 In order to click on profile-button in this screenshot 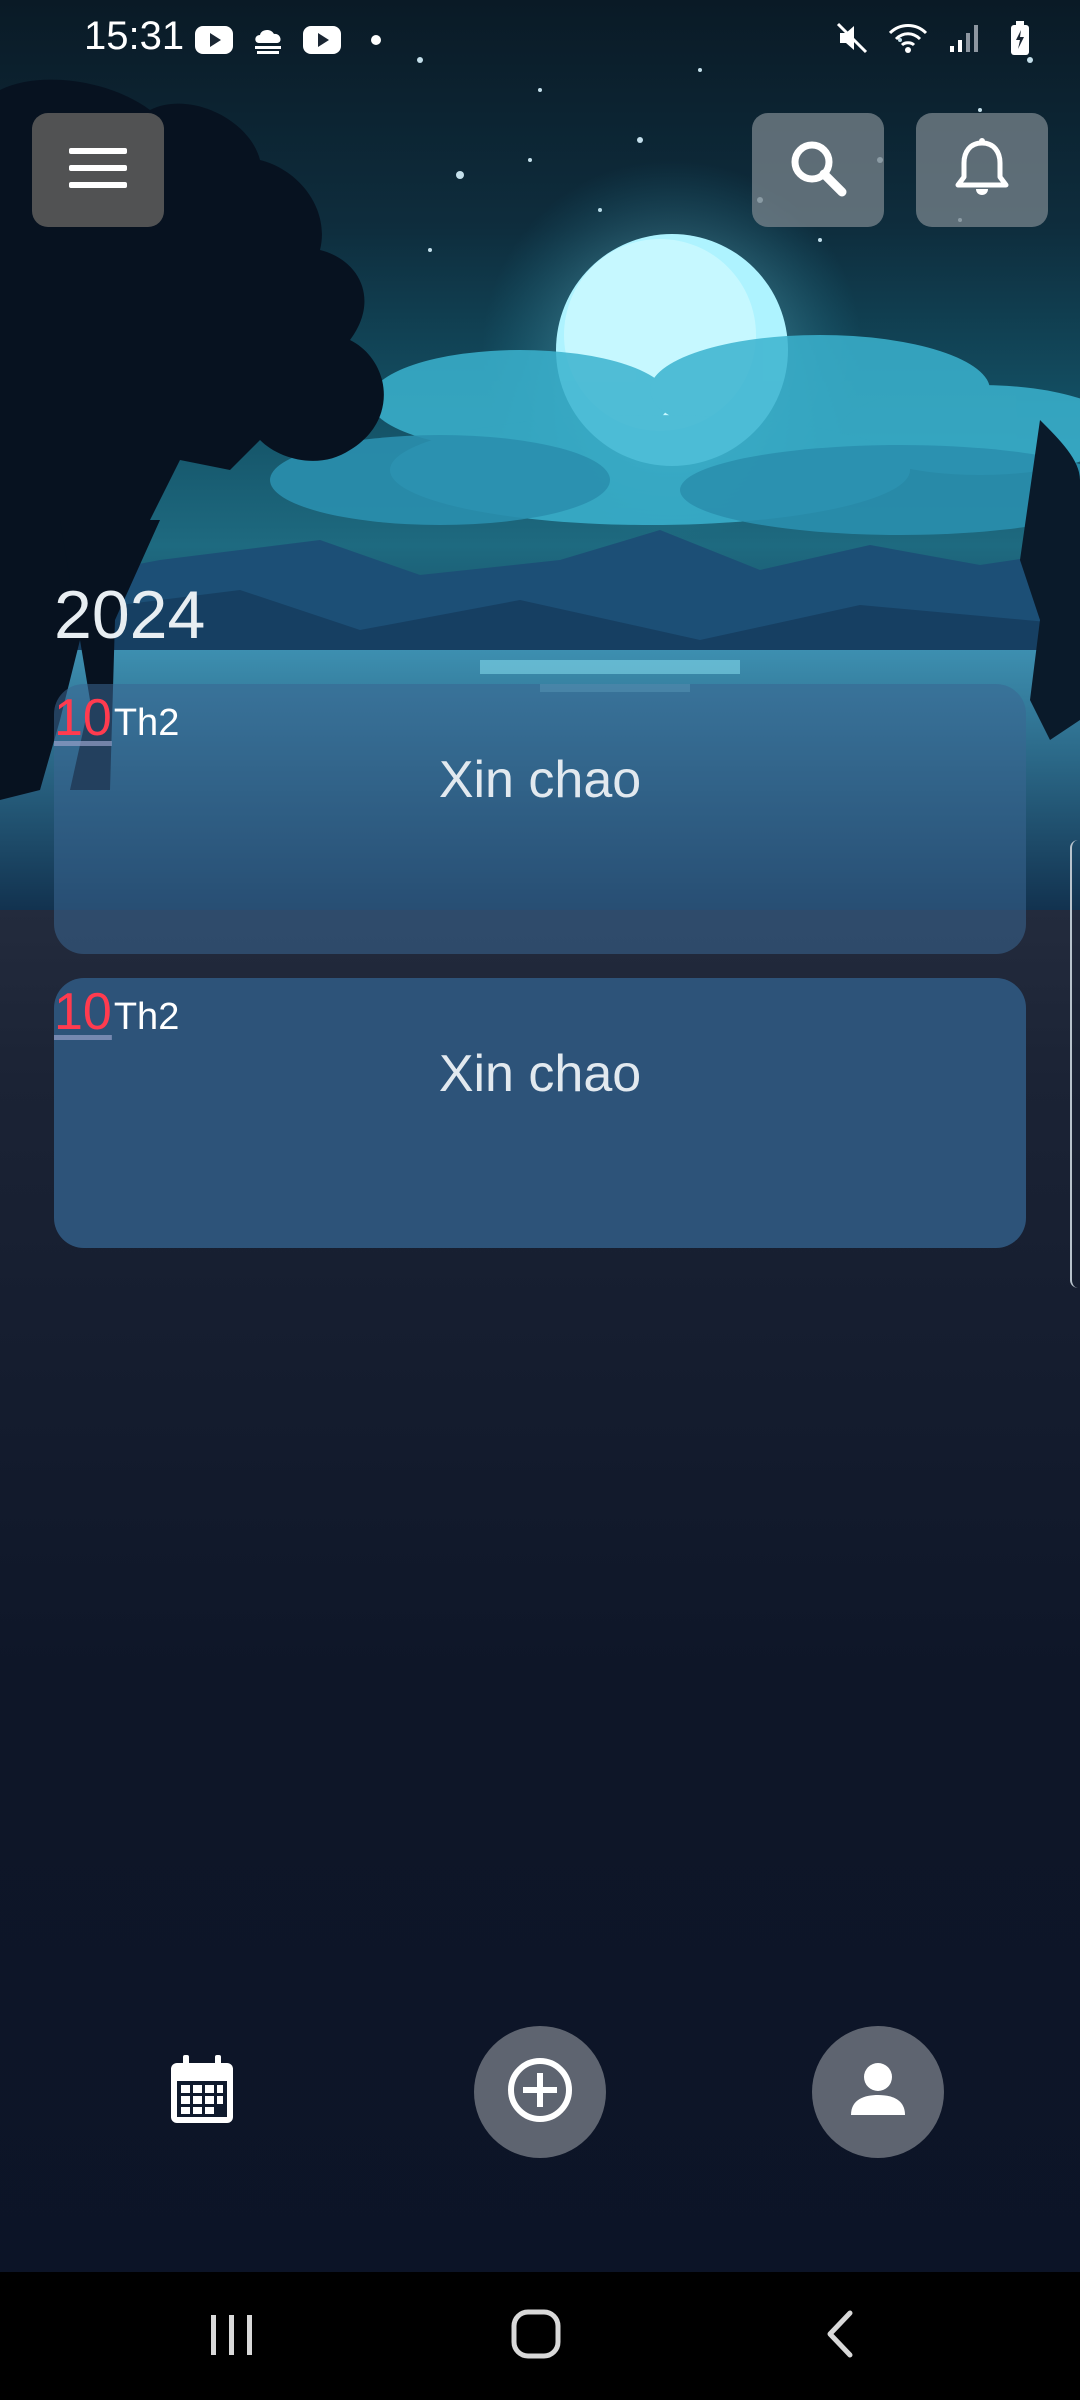, I will do `click(878, 2092)`.